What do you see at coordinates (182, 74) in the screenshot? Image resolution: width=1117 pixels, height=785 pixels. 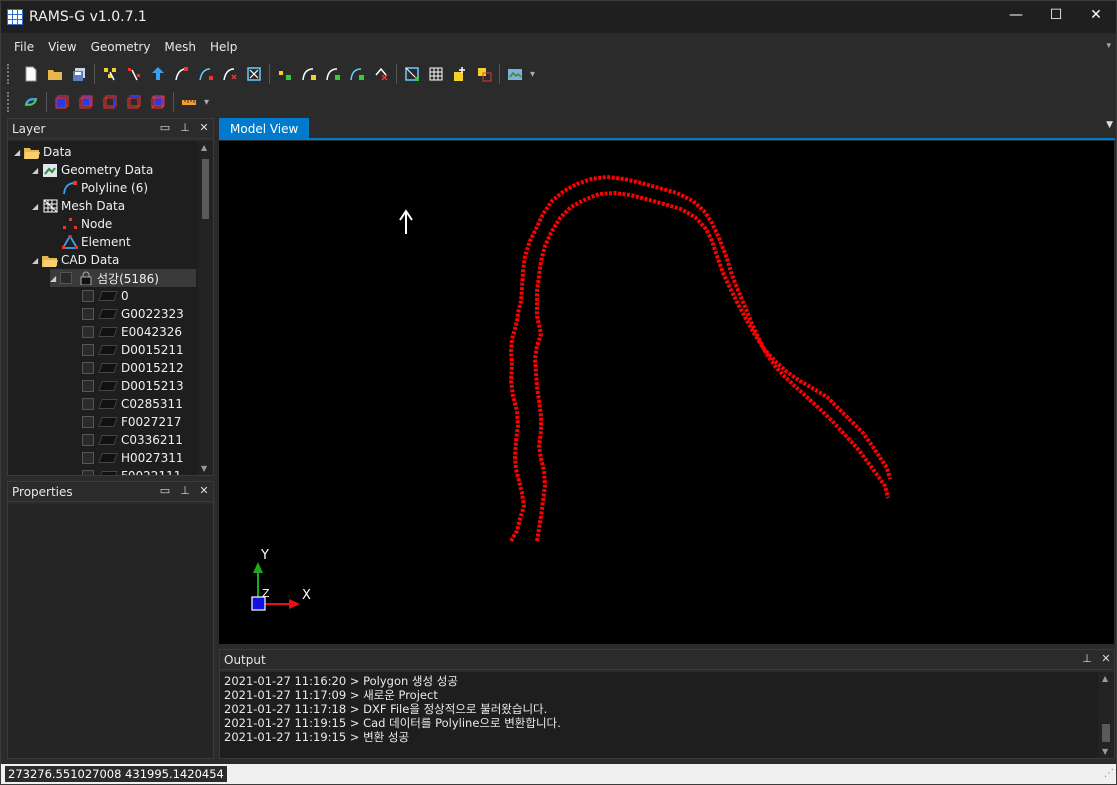 I see `add-polyline-icon` at bounding box center [182, 74].